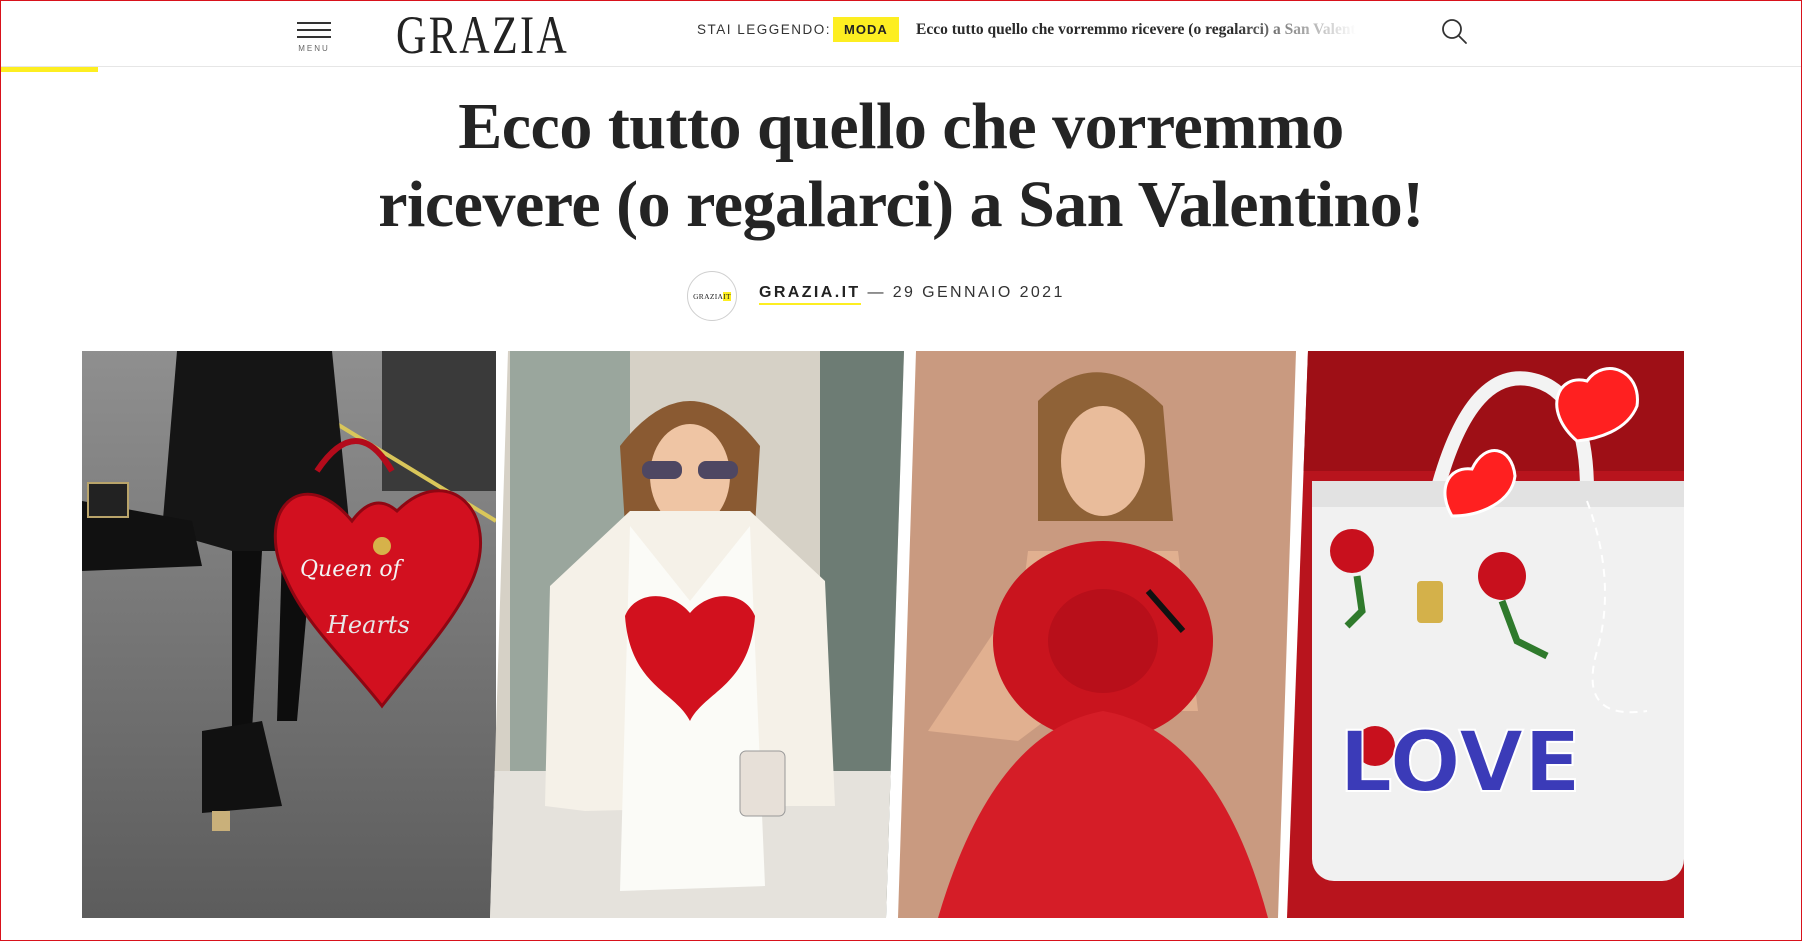 The width and height of the screenshot is (1802, 941). What do you see at coordinates (49, 69) in the screenshot?
I see `reading-progress-bar` at bounding box center [49, 69].